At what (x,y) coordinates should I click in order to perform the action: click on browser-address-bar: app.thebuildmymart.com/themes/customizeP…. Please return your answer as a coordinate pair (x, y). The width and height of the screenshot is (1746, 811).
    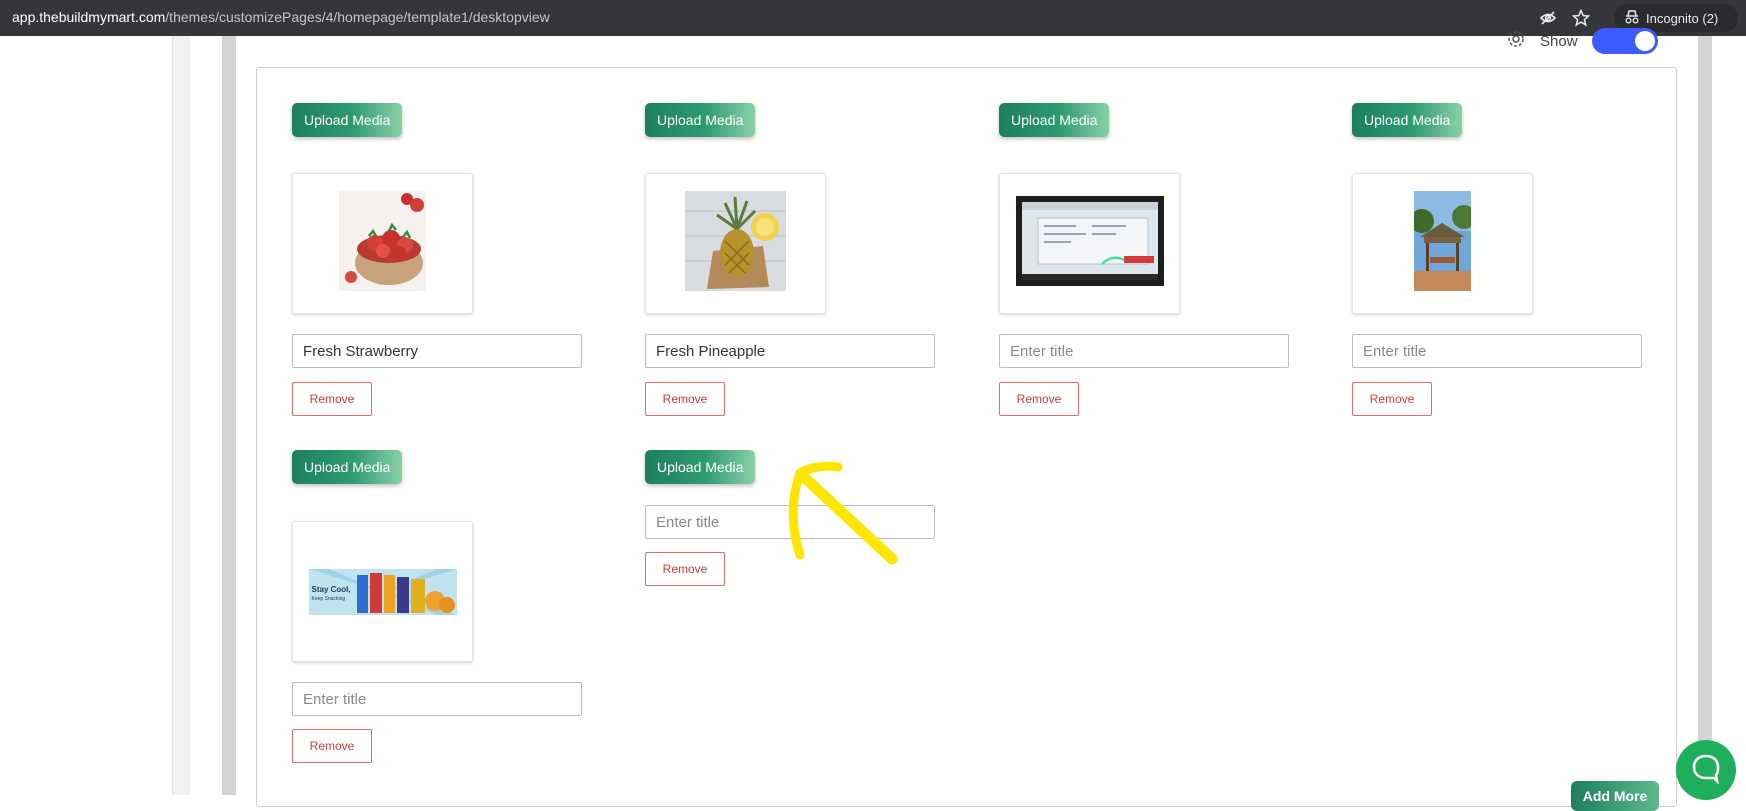
    Looking at the image, I should click on (873, 18).